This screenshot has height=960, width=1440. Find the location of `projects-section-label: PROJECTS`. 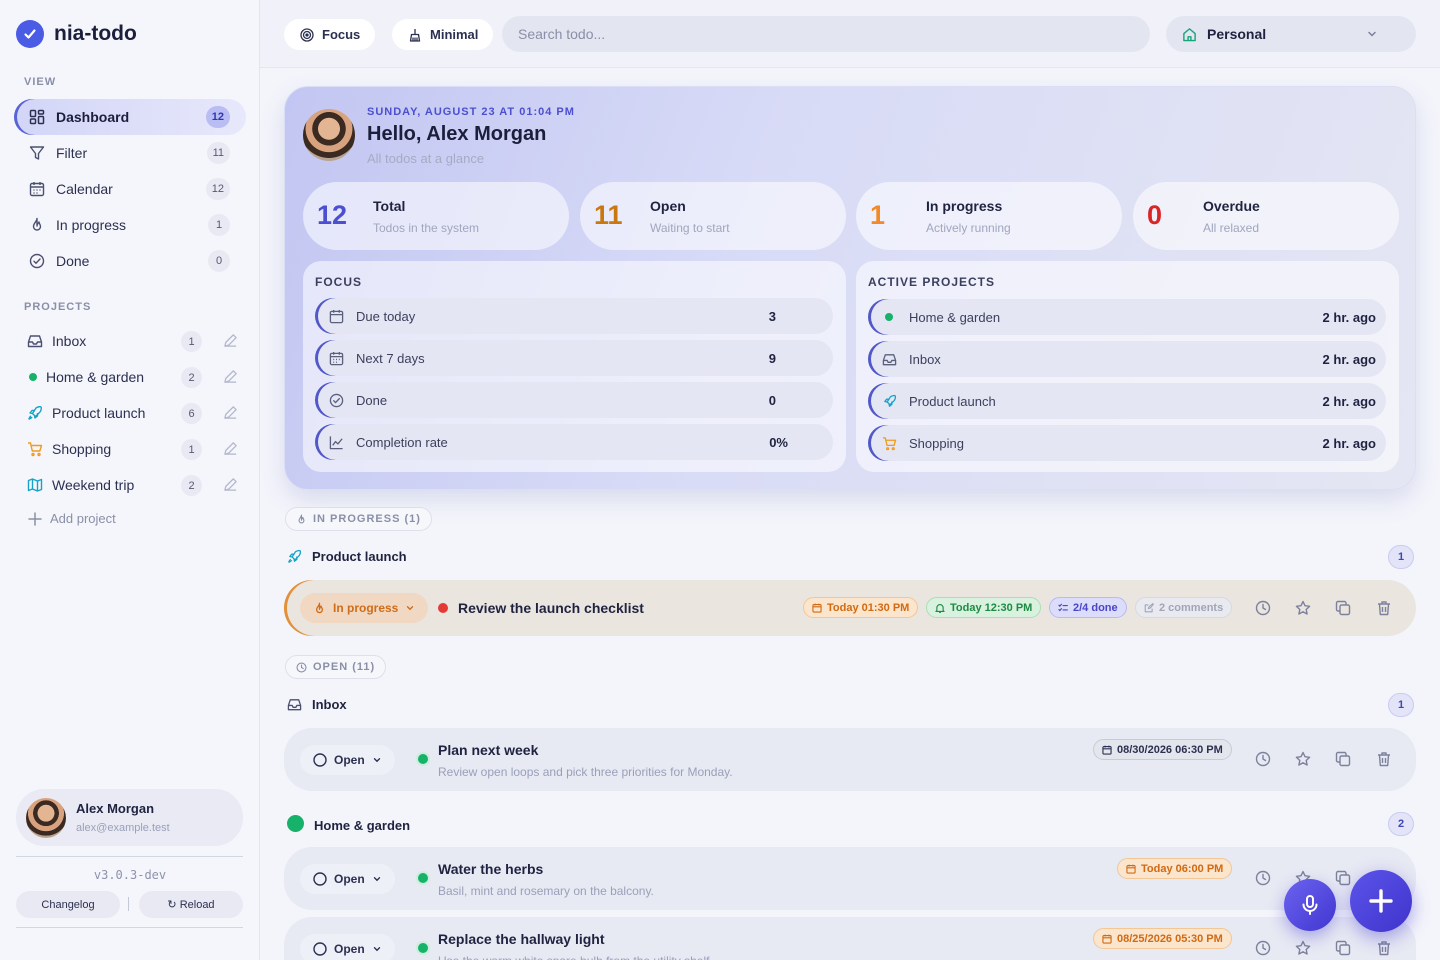

projects-section-label: PROJECTS is located at coordinates (58, 307).